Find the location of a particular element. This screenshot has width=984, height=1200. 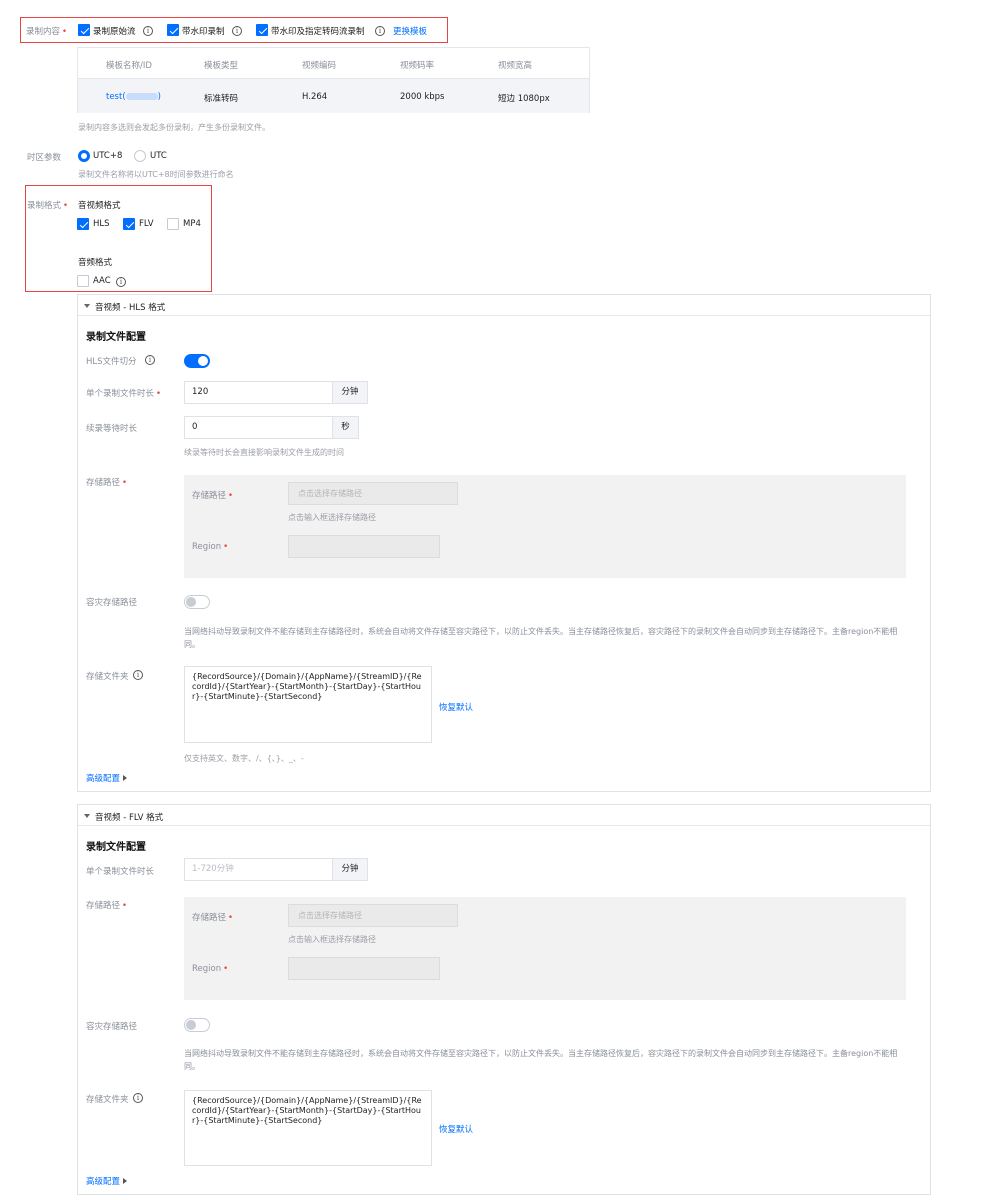

flv-advanced-config-link: 高级配置 is located at coordinates (106, 1181).